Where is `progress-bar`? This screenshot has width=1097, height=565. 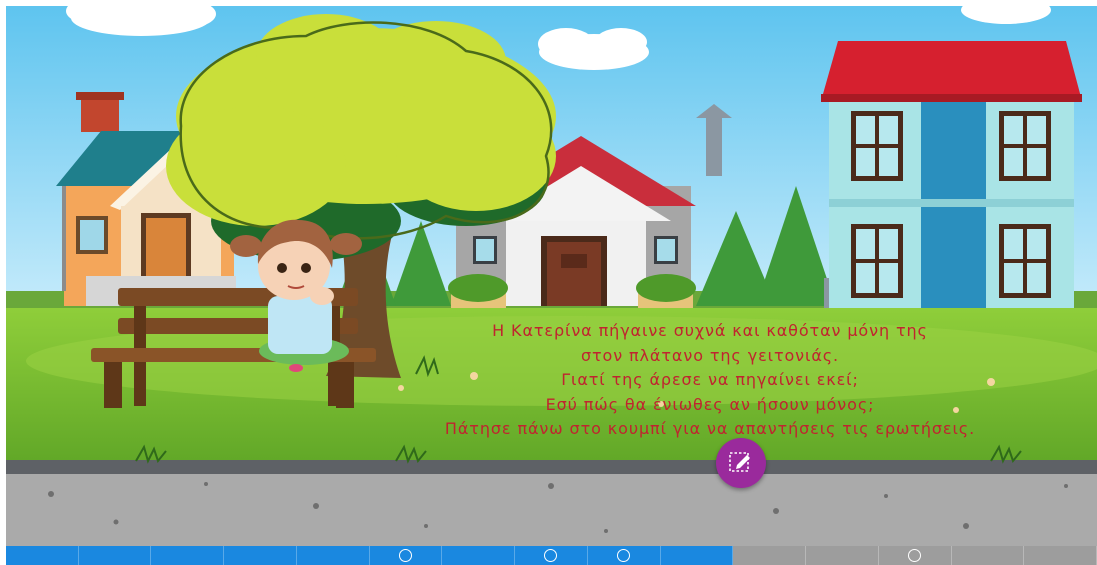 progress-bar is located at coordinates (551, 555).